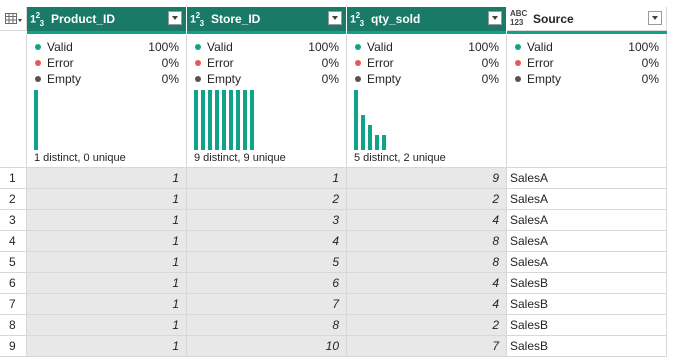  I want to click on table-cell: 9, so click(427, 178).